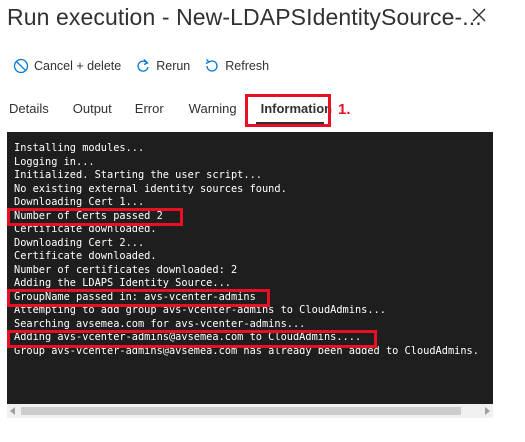 The image size is (525, 442). What do you see at coordinates (173, 66) in the screenshot?
I see `rerun-label: Rerun` at bounding box center [173, 66].